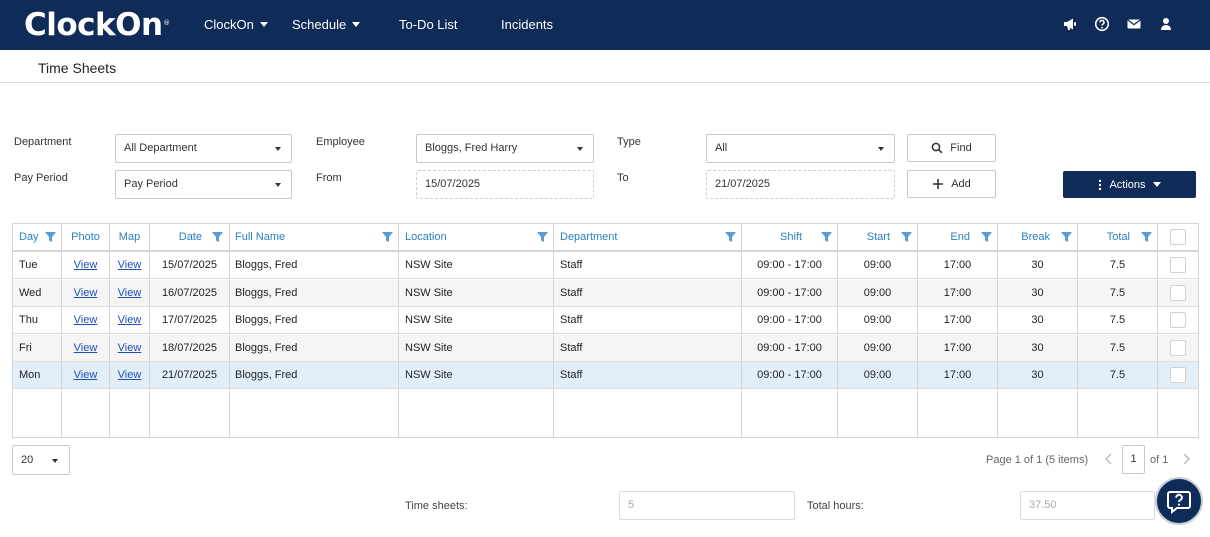  I want to click on cell-map: View, so click(130, 375).